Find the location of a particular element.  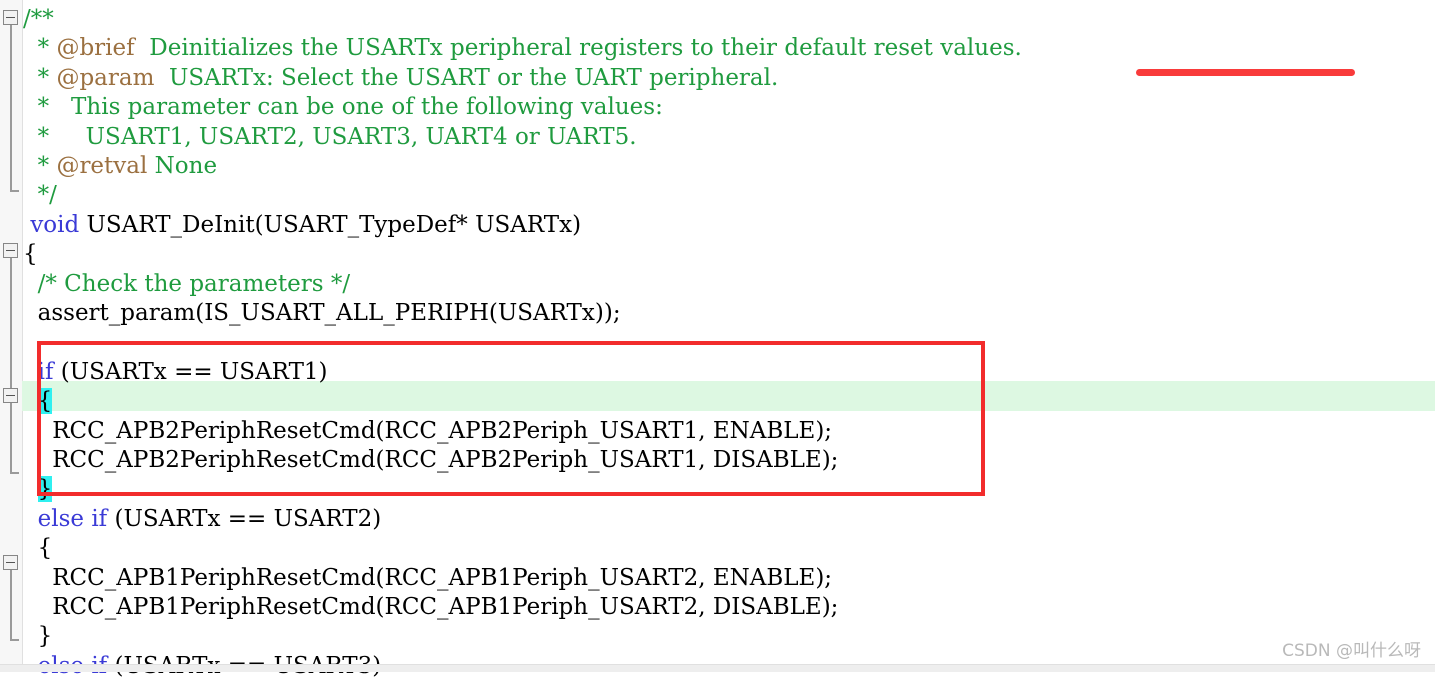

code-line: */ is located at coordinates (40, 195).